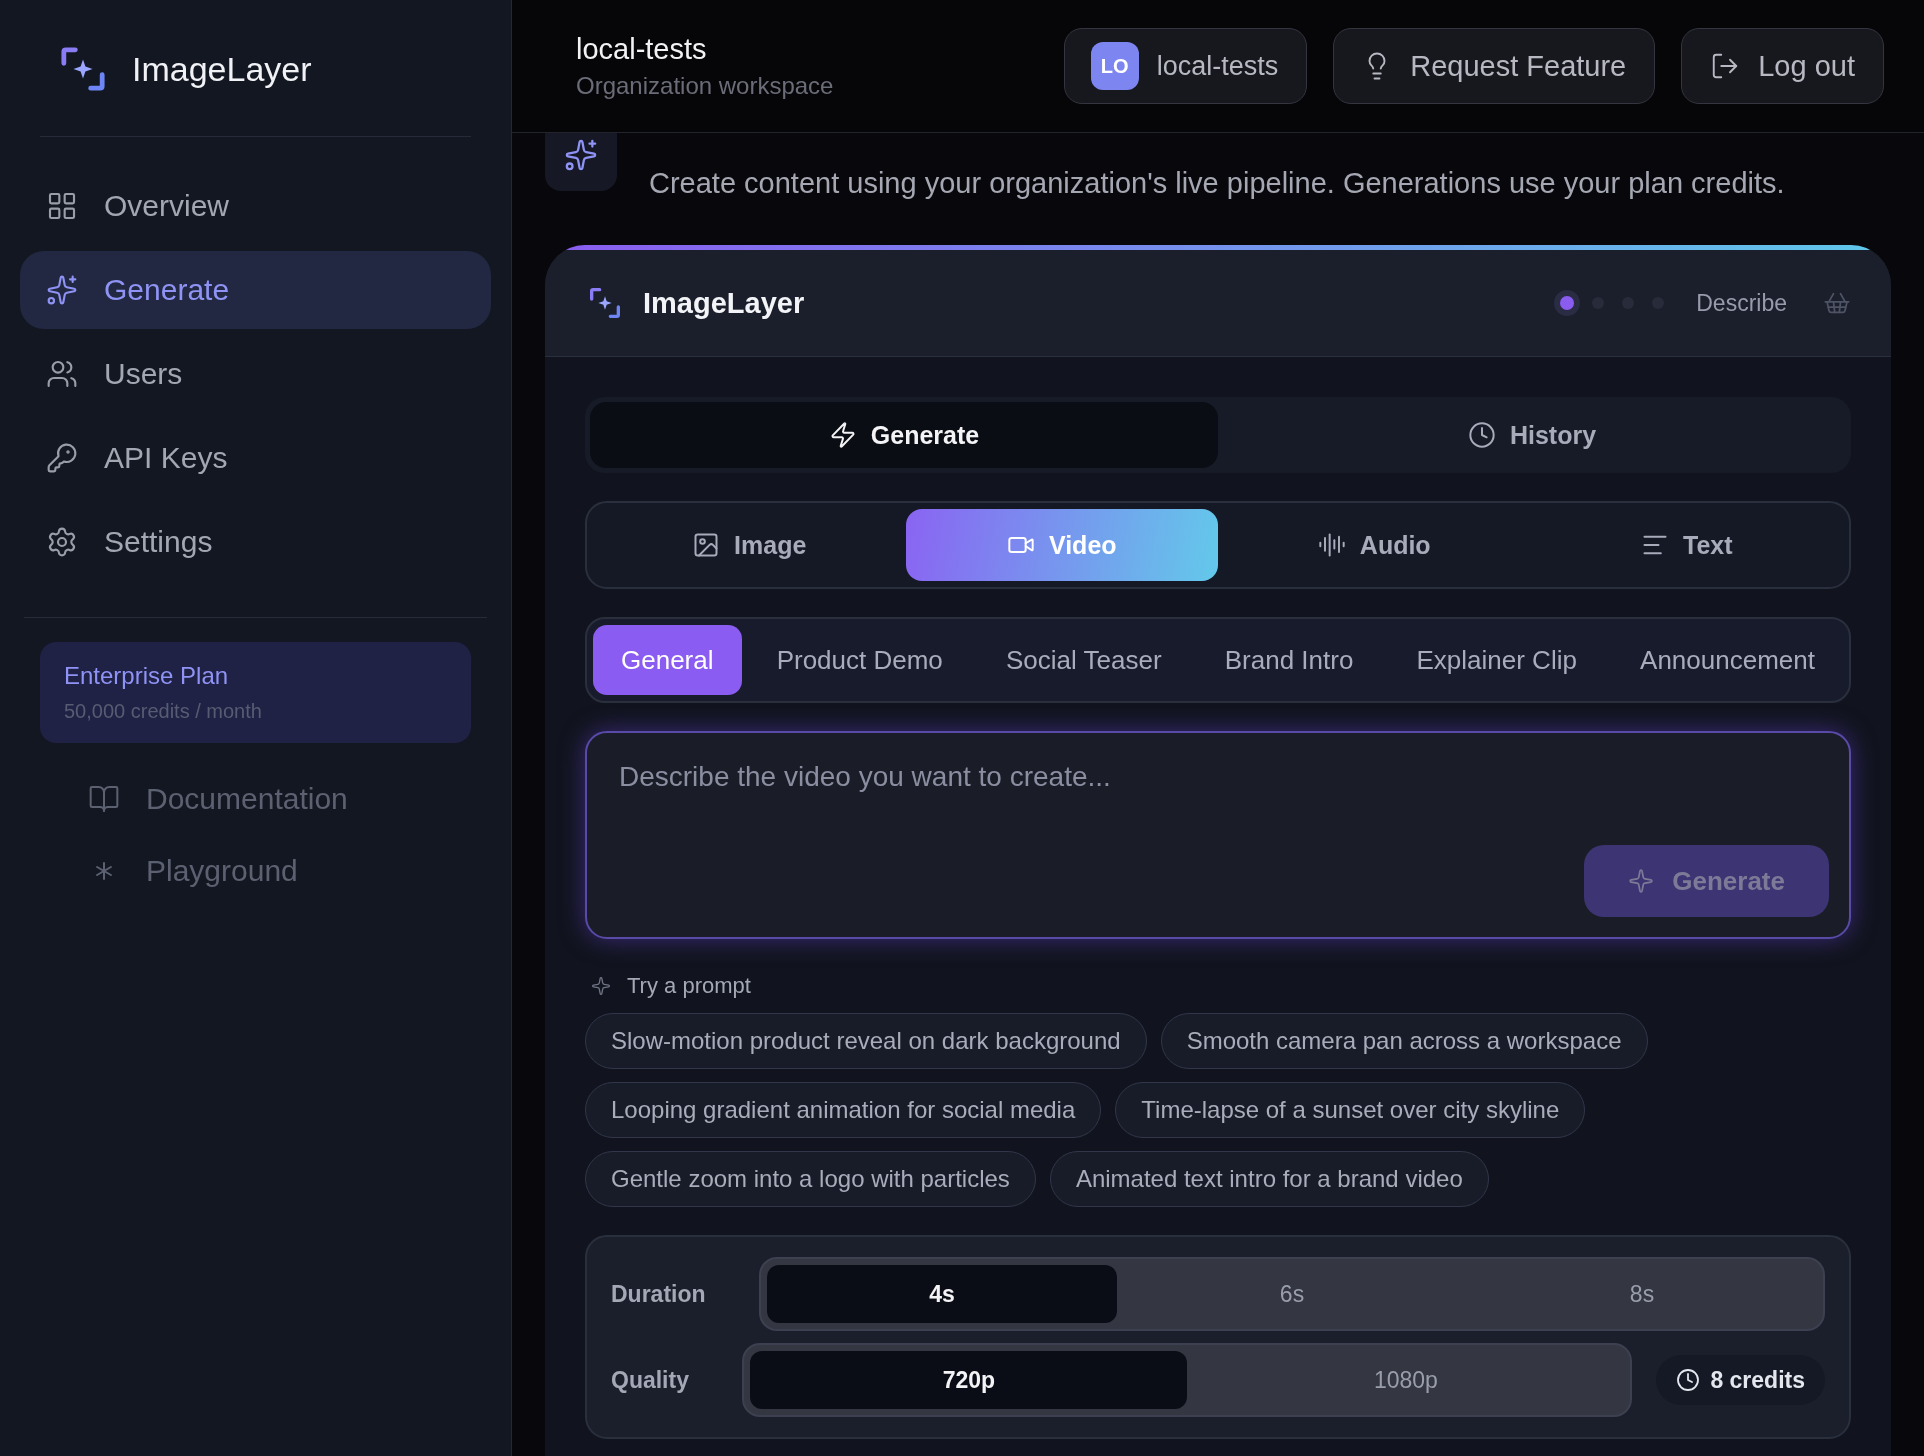 Image resolution: width=1924 pixels, height=1456 pixels. I want to click on suggestions-label: Try a prompt, so click(689, 986).